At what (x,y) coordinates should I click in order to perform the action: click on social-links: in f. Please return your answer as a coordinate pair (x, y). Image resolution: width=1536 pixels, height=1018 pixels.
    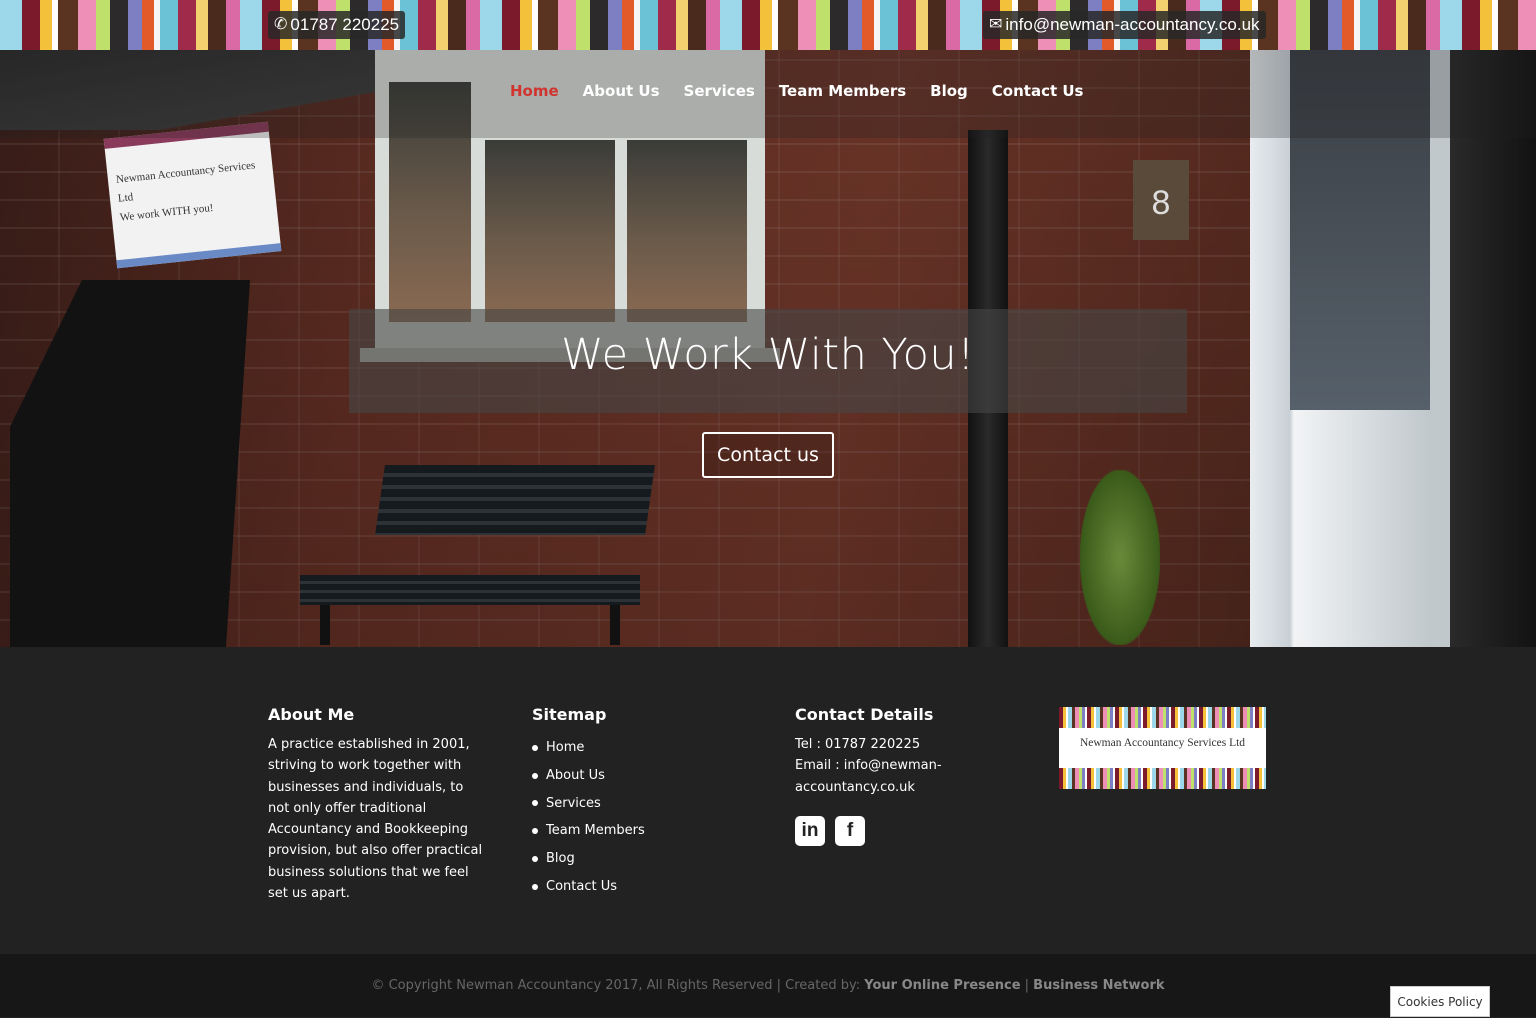
    Looking at the image, I should click on (885, 830).